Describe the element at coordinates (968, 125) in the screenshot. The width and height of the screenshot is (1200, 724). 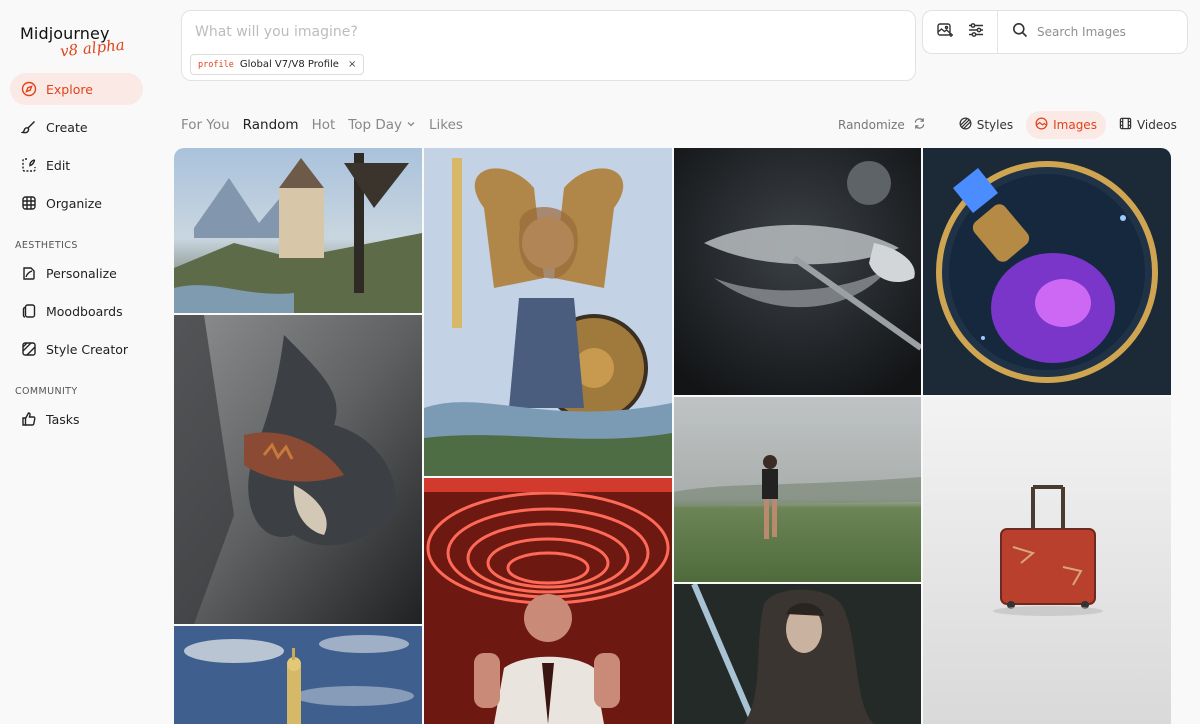
I see `styles-icon` at that location.